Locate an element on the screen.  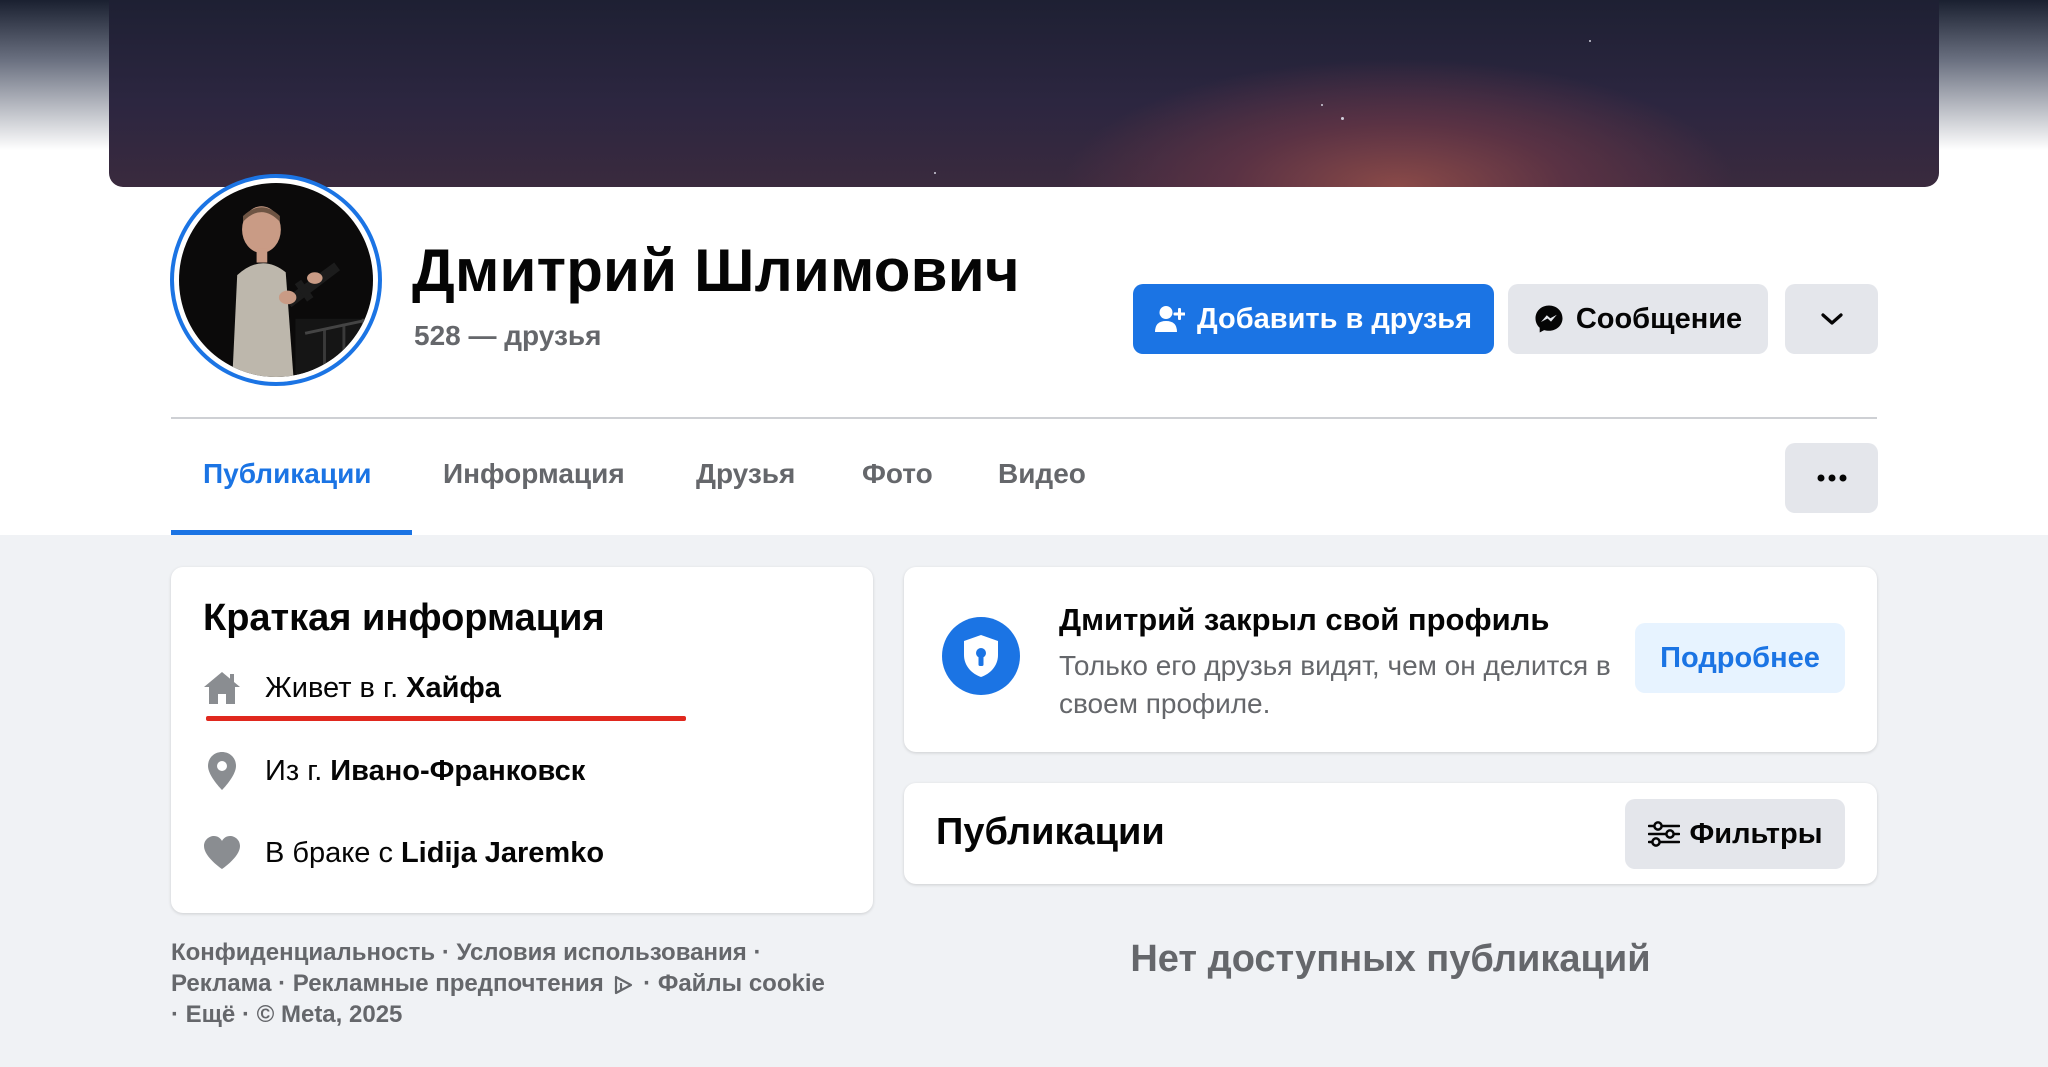
more-dots-icon is located at coordinates (1831, 478).